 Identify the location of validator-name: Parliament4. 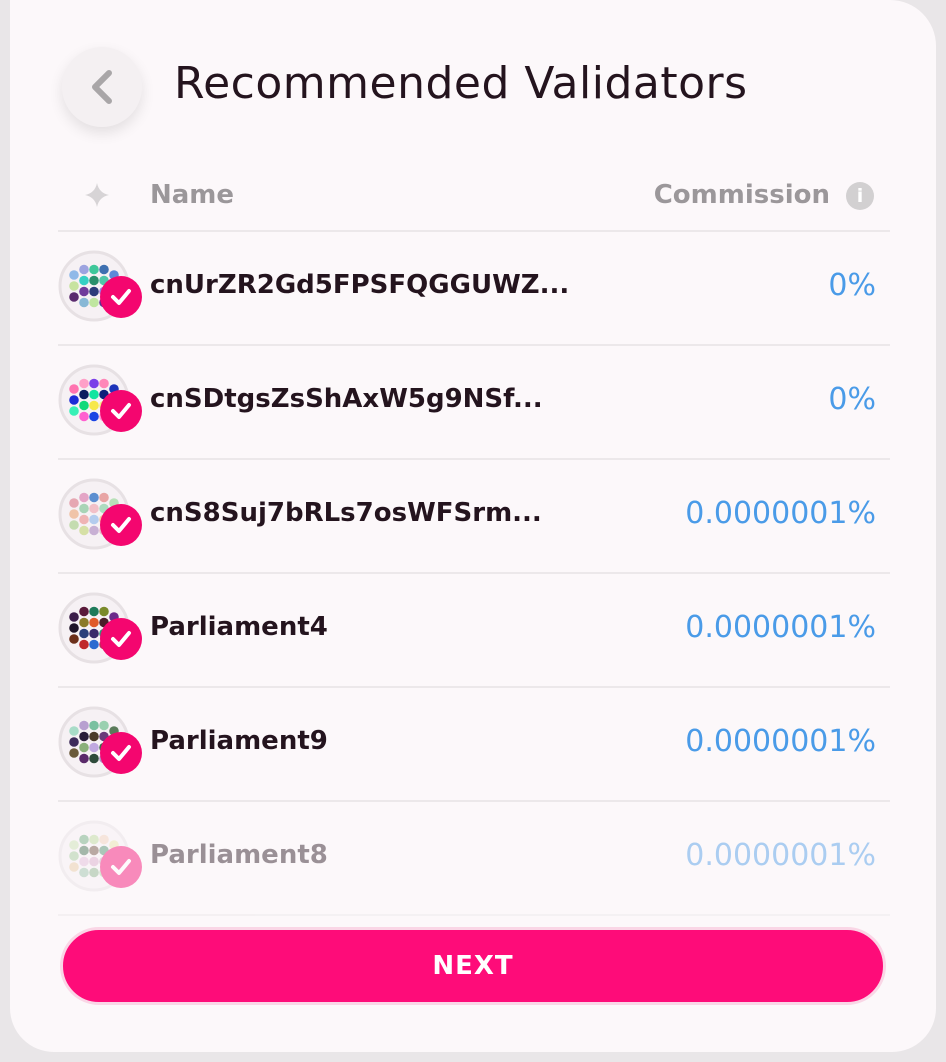
(239, 627).